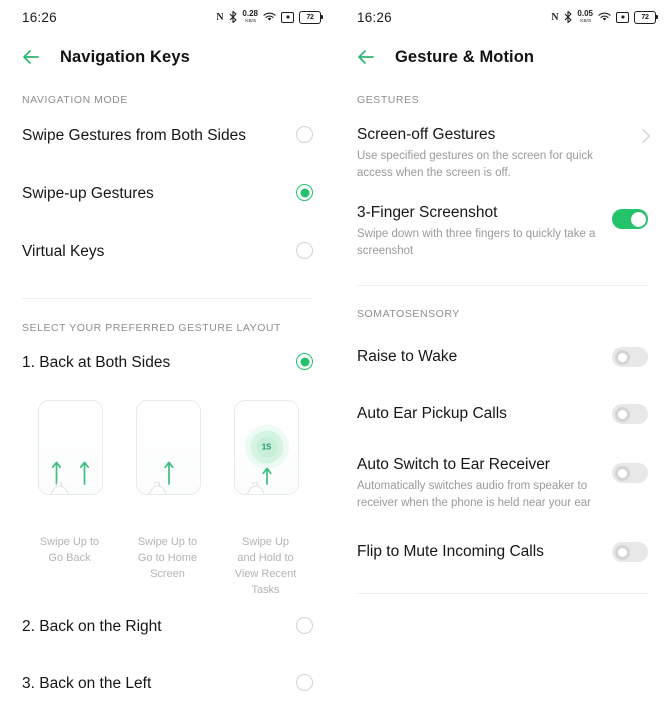  Describe the element at coordinates (125, 56) in the screenshot. I see `page-title: Navigation Keys` at that location.